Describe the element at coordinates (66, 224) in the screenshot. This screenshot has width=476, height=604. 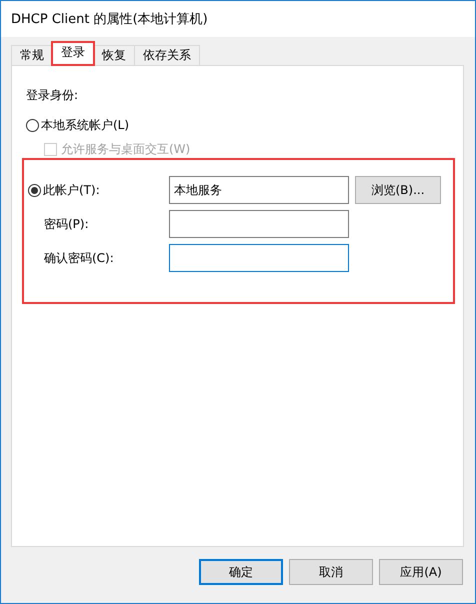
I see `field-label: 密码(P):` at that location.